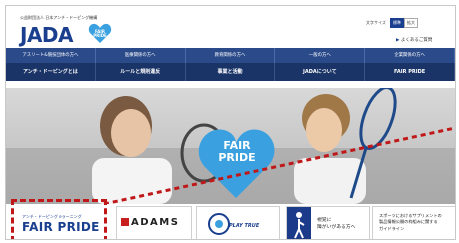 This screenshot has width=459, height=243. I want to click on supplement-guideline-banner: スポーツにおけるサプリメントの 製品情報公開の枠組みに関する ガイドライン, so click(413, 222).